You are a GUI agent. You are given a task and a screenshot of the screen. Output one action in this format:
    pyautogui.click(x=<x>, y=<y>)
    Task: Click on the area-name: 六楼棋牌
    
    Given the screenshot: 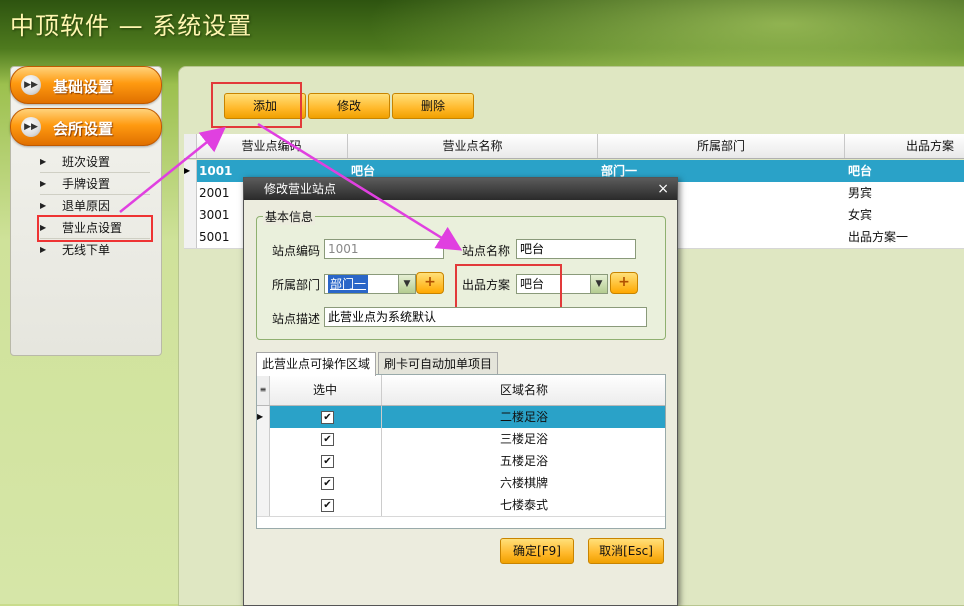 What is the action you would take?
    pyautogui.click(x=523, y=483)
    